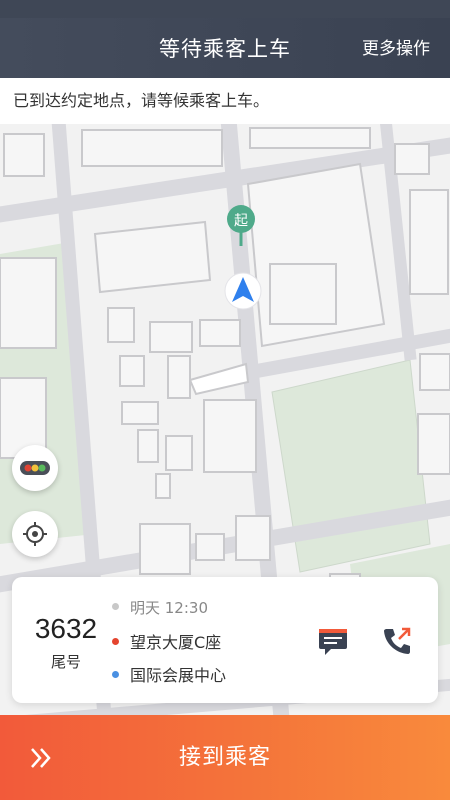 This screenshot has height=800, width=450. What do you see at coordinates (243, 291) in the screenshot?
I see `navigation-arrow-icon` at bounding box center [243, 291].